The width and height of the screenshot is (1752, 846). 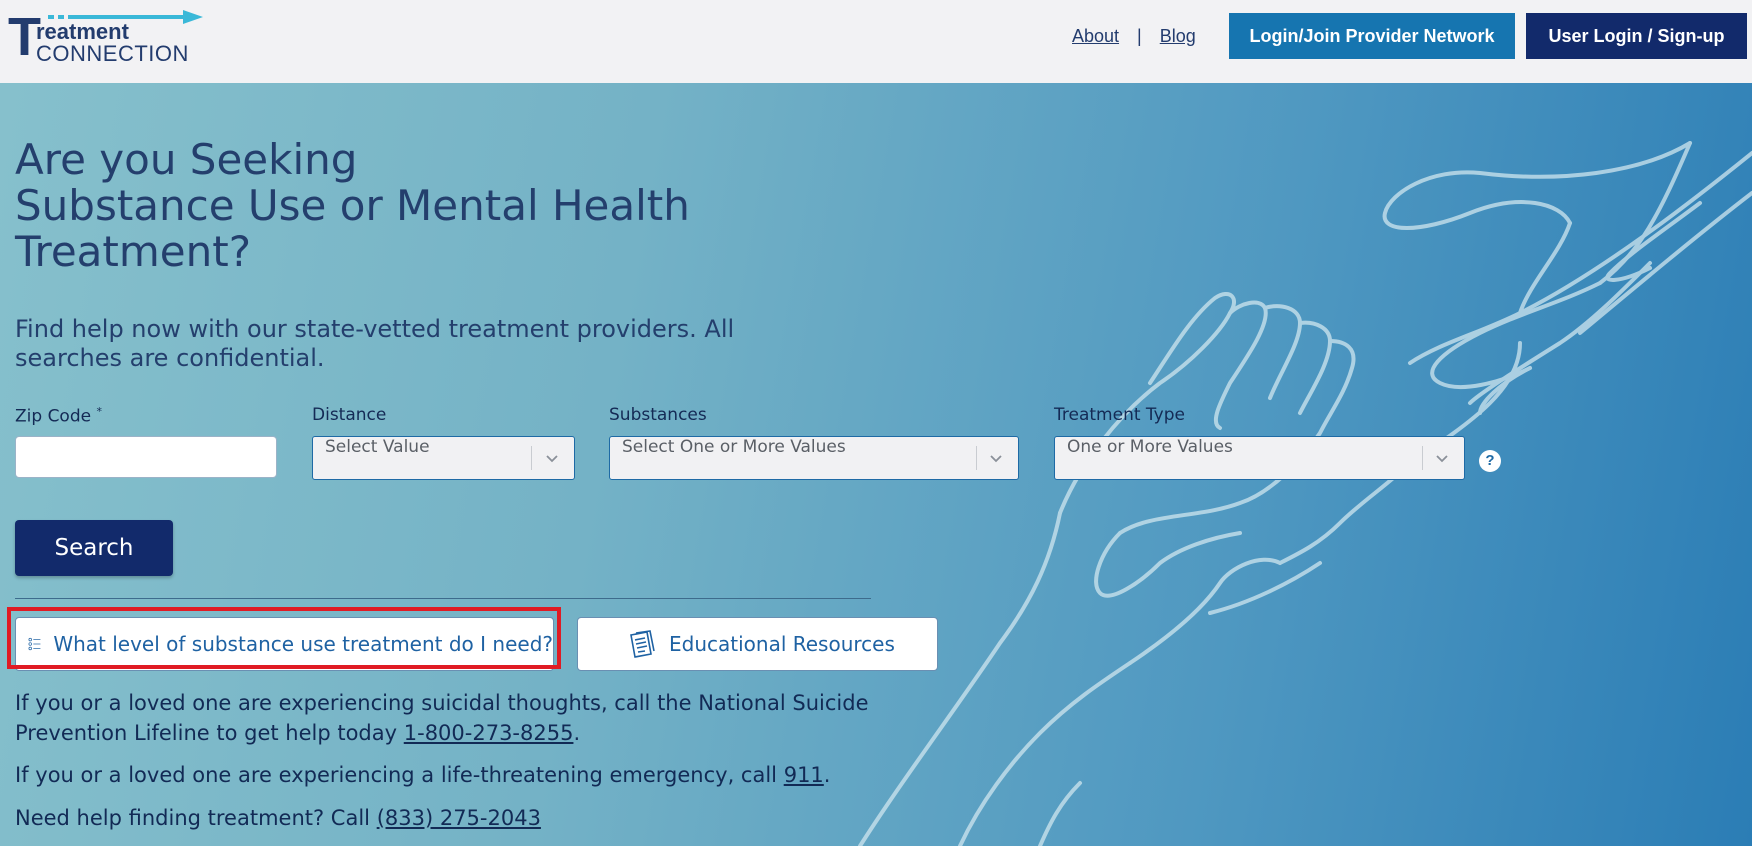 I want to click on documents-icon, so click(x=642, y=644).